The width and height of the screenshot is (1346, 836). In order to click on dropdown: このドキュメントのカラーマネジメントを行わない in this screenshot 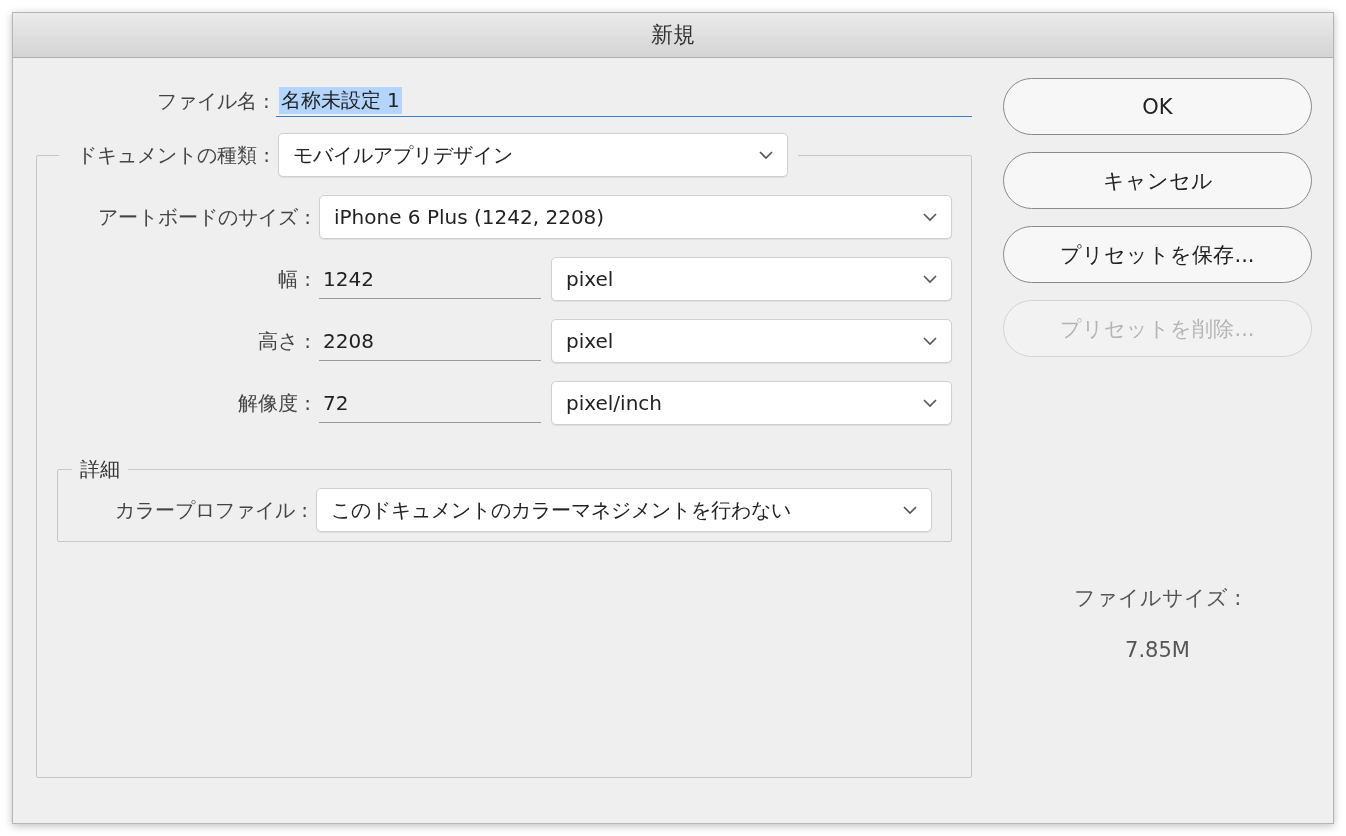, I will do `click(624, 510)`.